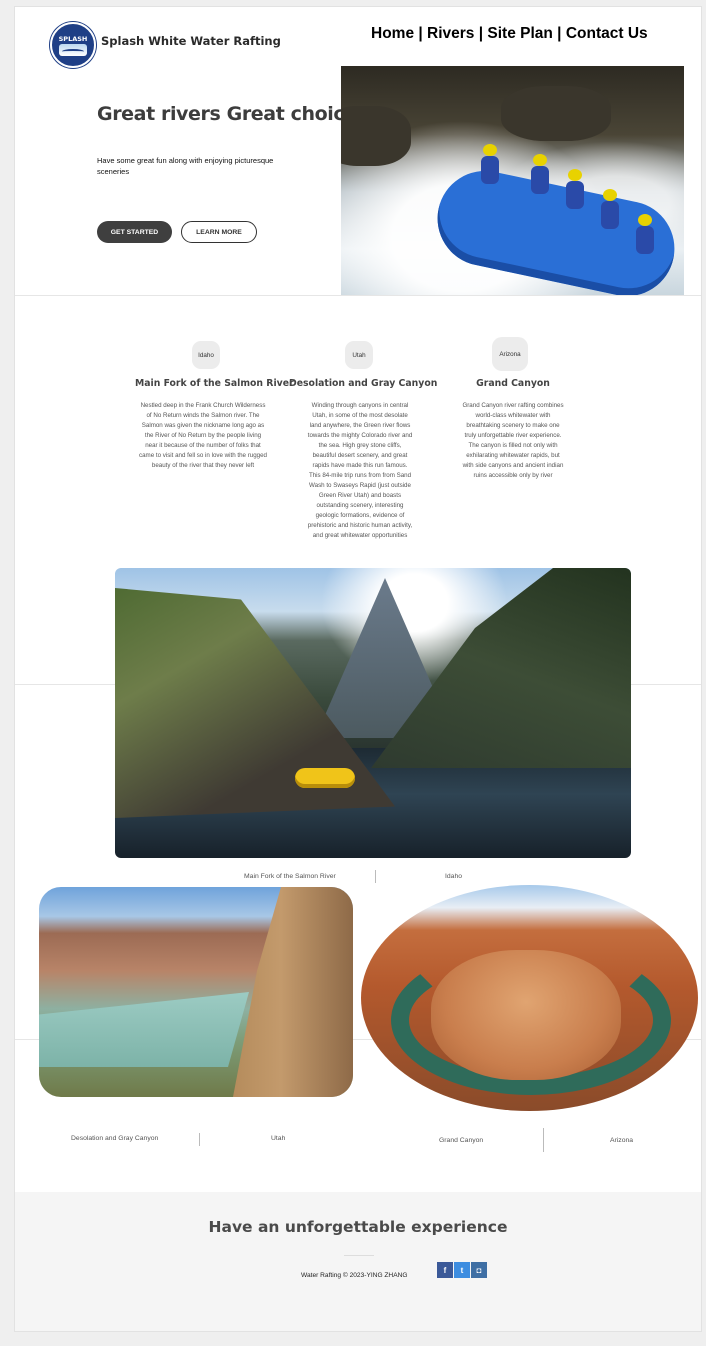 Image resolution: width=706 pixels, height=1346 pixels. What do you see at coordinates (134, 232) in the screenshot?
I see `get-started-button: GET STARTED` at bounding box center [134, 232].